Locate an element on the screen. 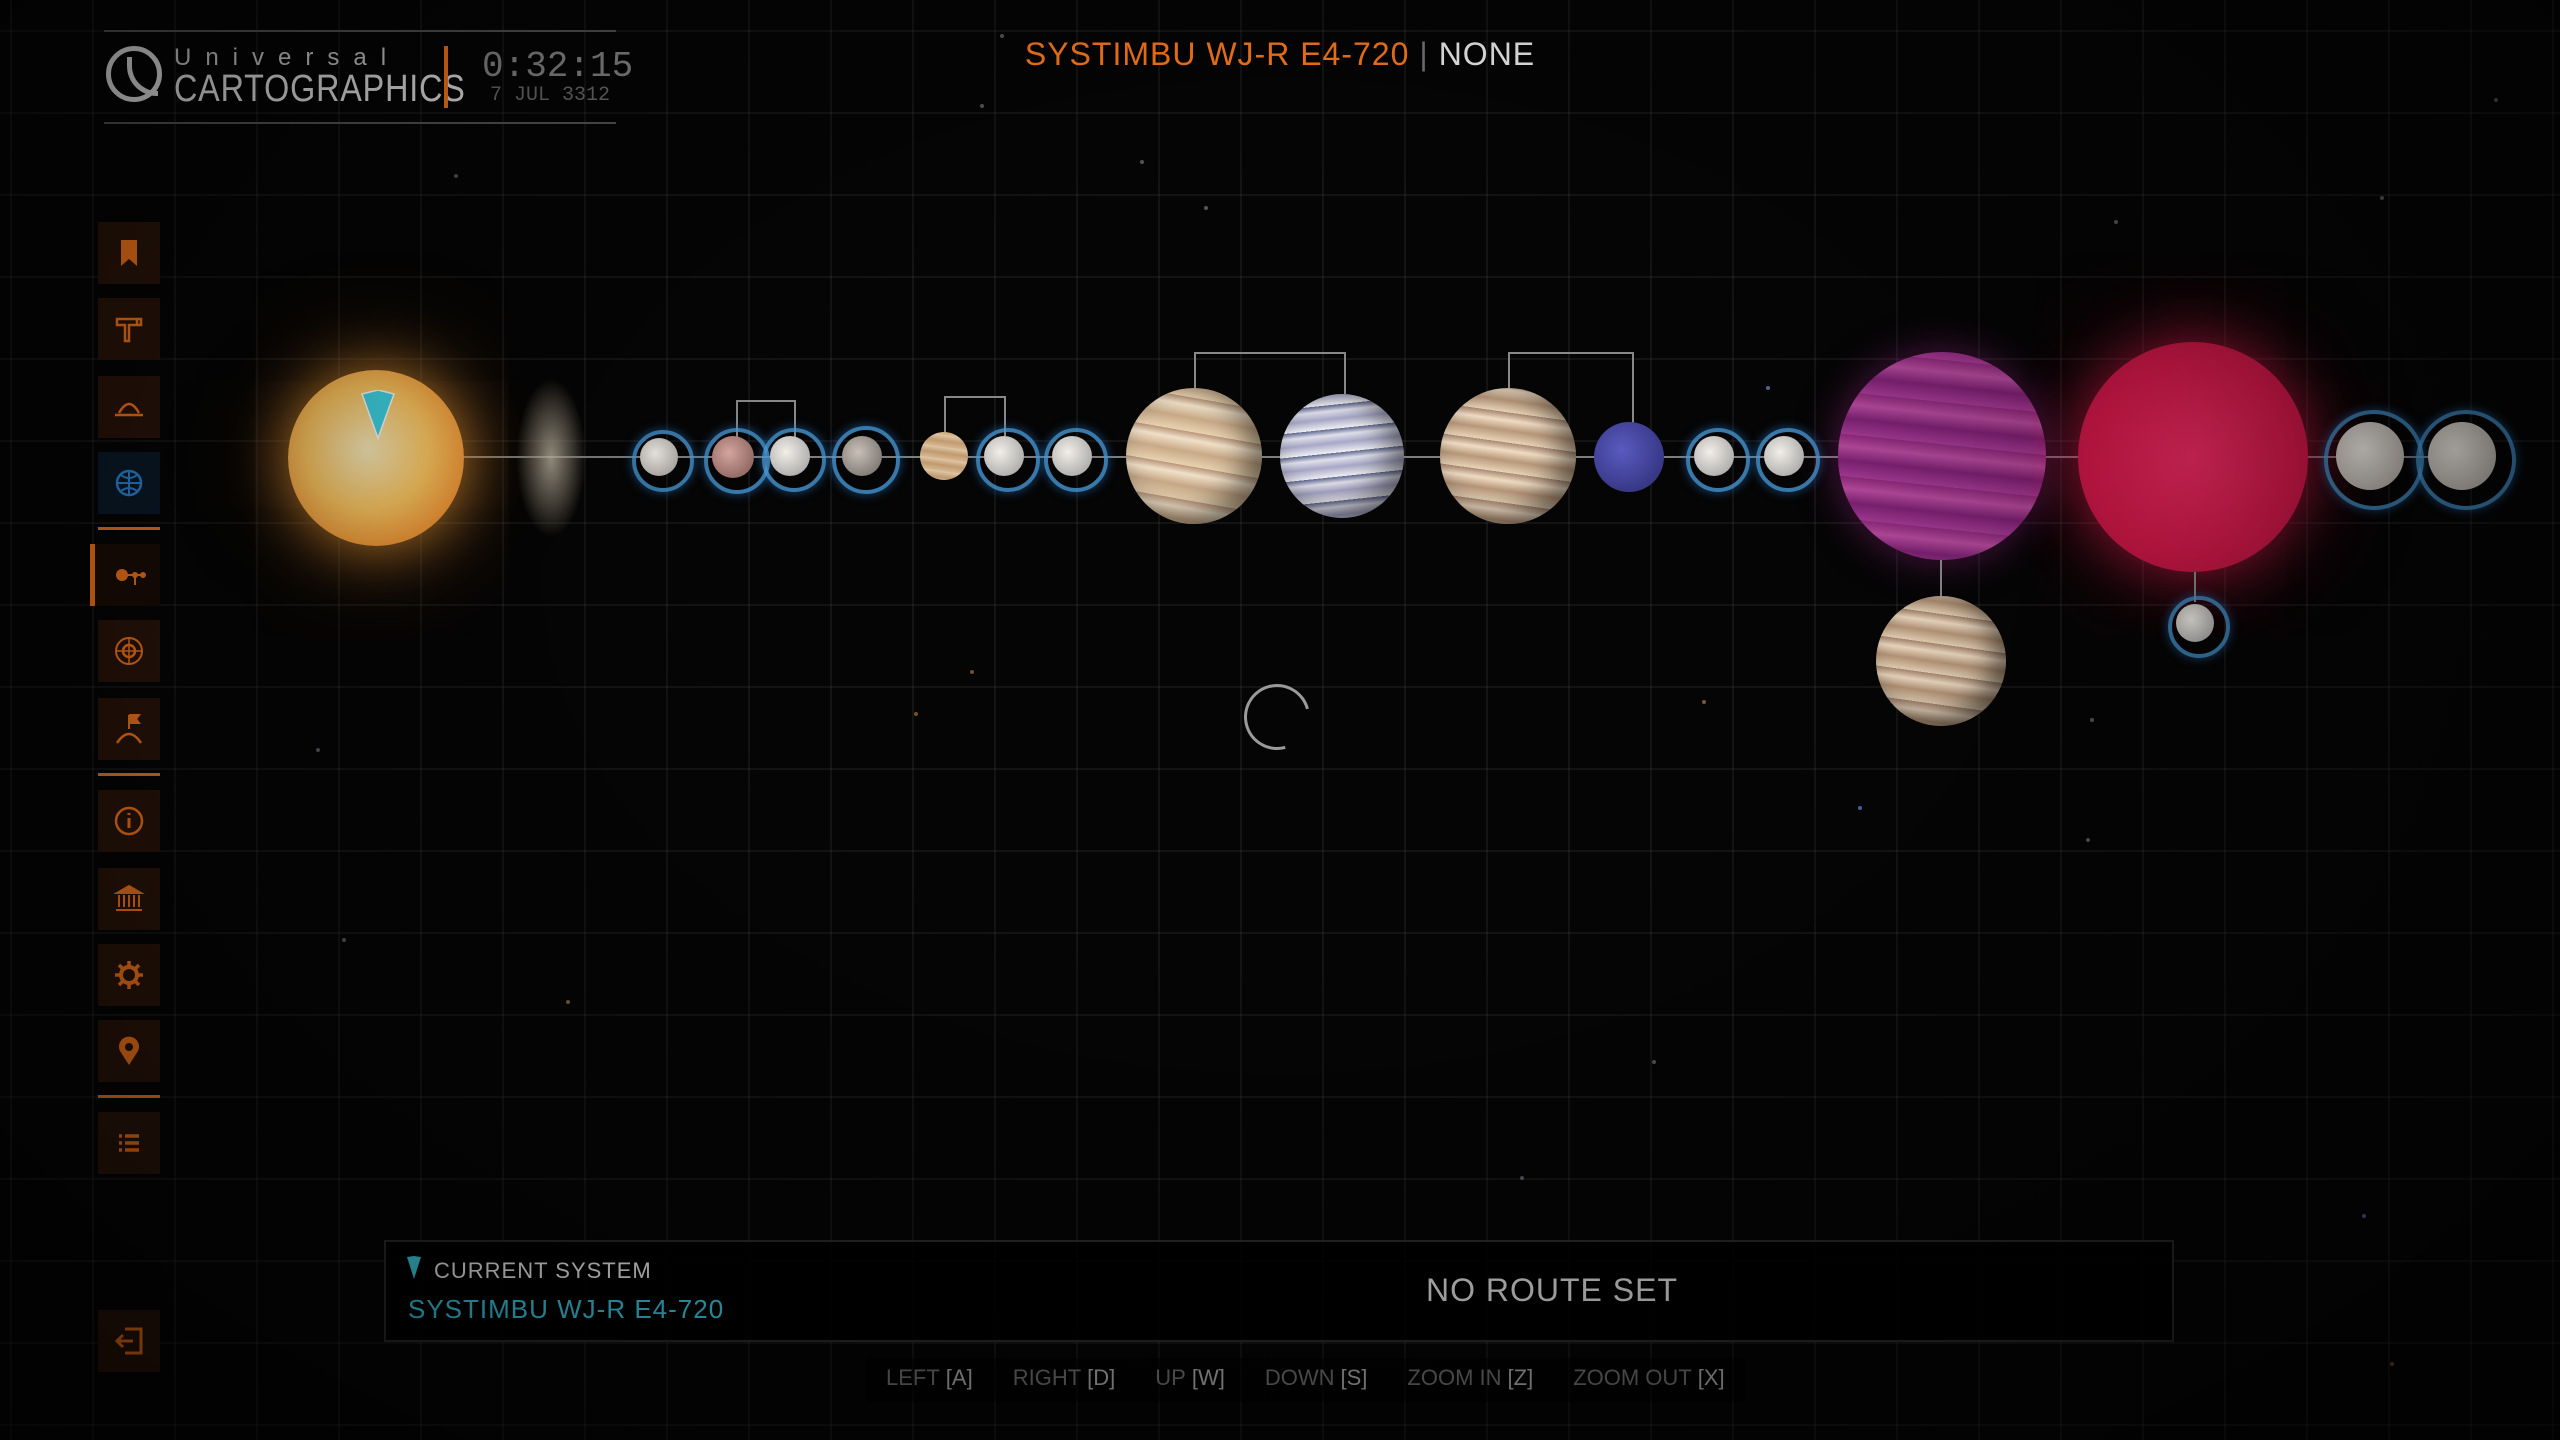 The image size is (2560, 1440). bookmark-icon is located at coordinates (129, 253).